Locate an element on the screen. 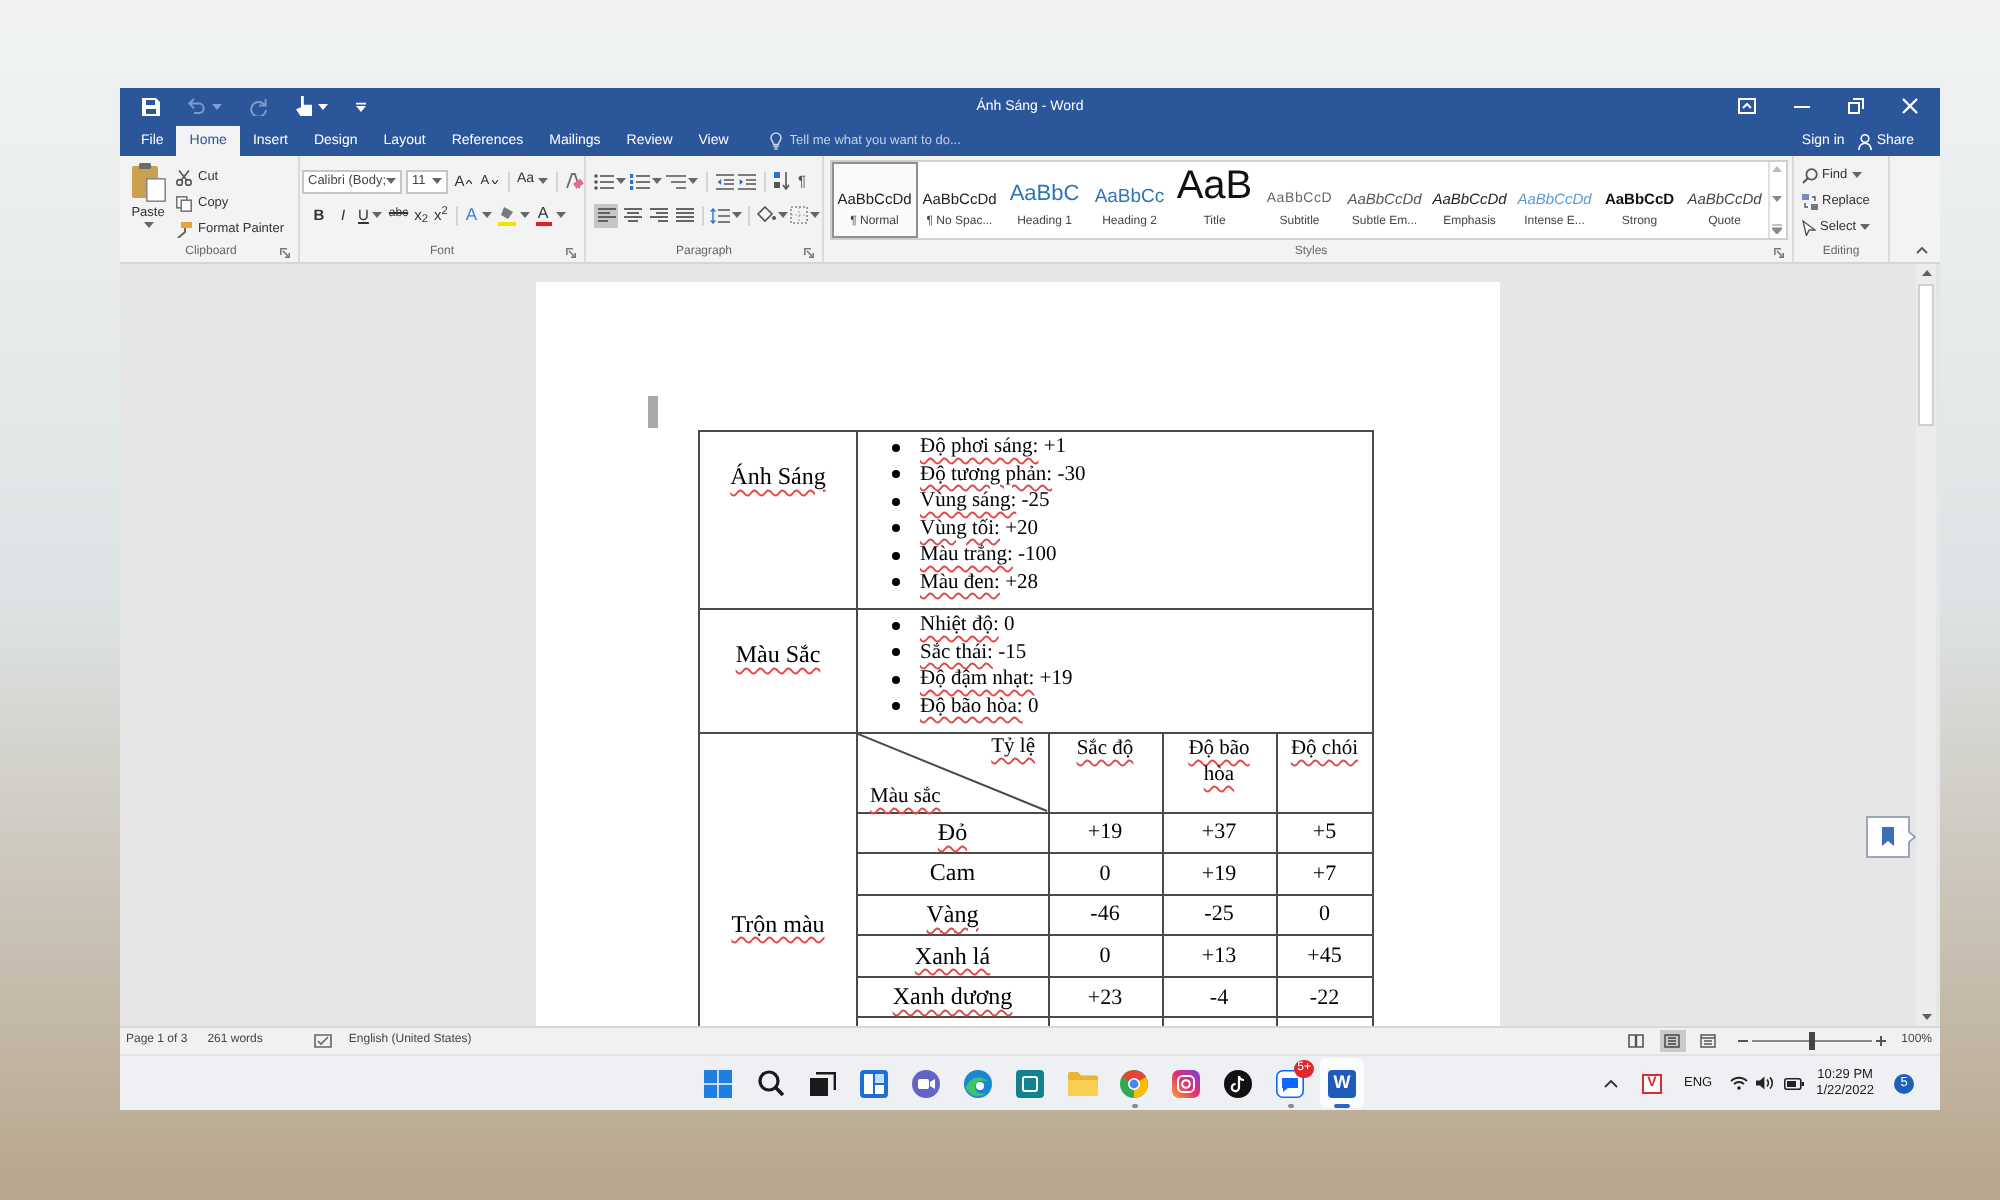  print-layout-icon is located at coordinates (1672, 1041).